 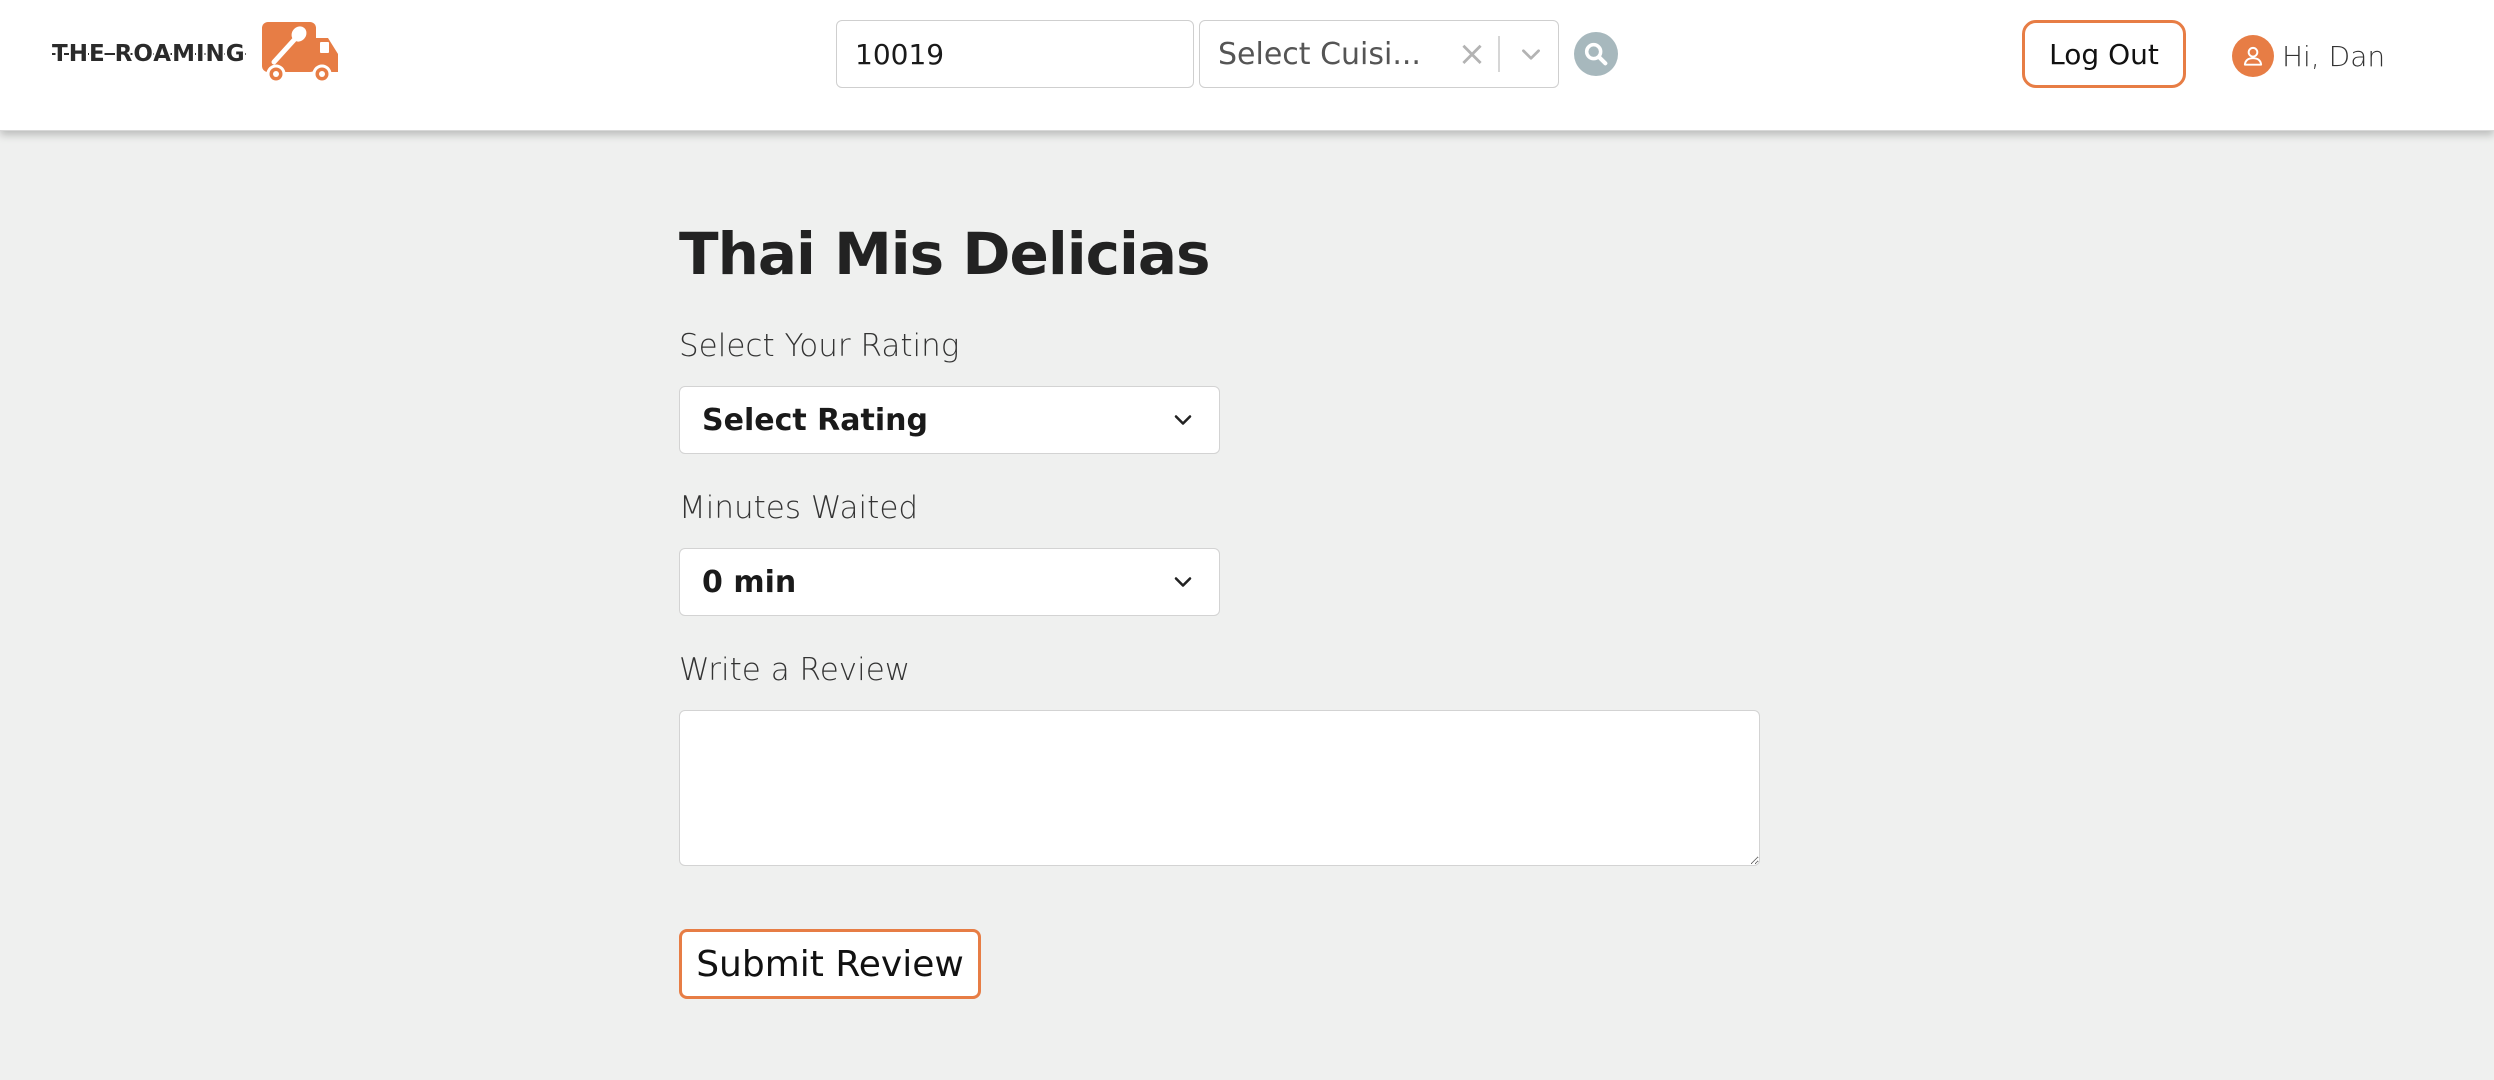 What do you see at coordinates (949, 420) in the screenshot?
I see `rating-select: Select Rating` at bounding box center [949, 420].